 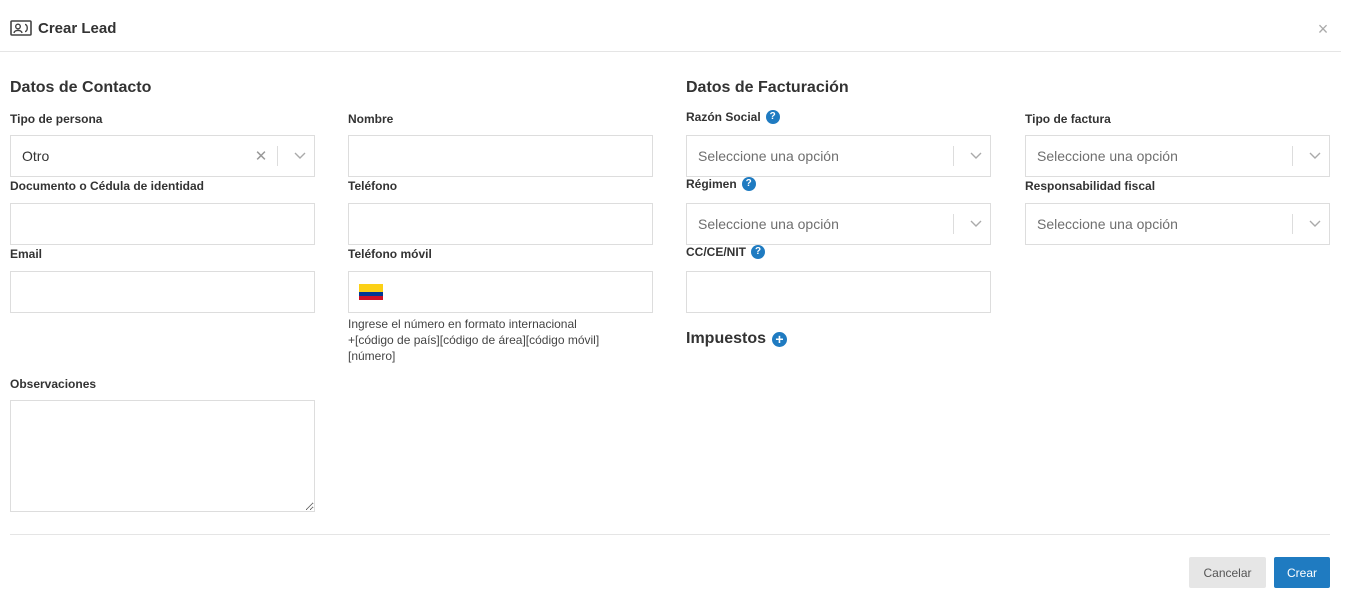 What do you see at coordinates (372, 356) in the screenshot?
I see `hint-line: [número]` at bounding box center [372, 356].